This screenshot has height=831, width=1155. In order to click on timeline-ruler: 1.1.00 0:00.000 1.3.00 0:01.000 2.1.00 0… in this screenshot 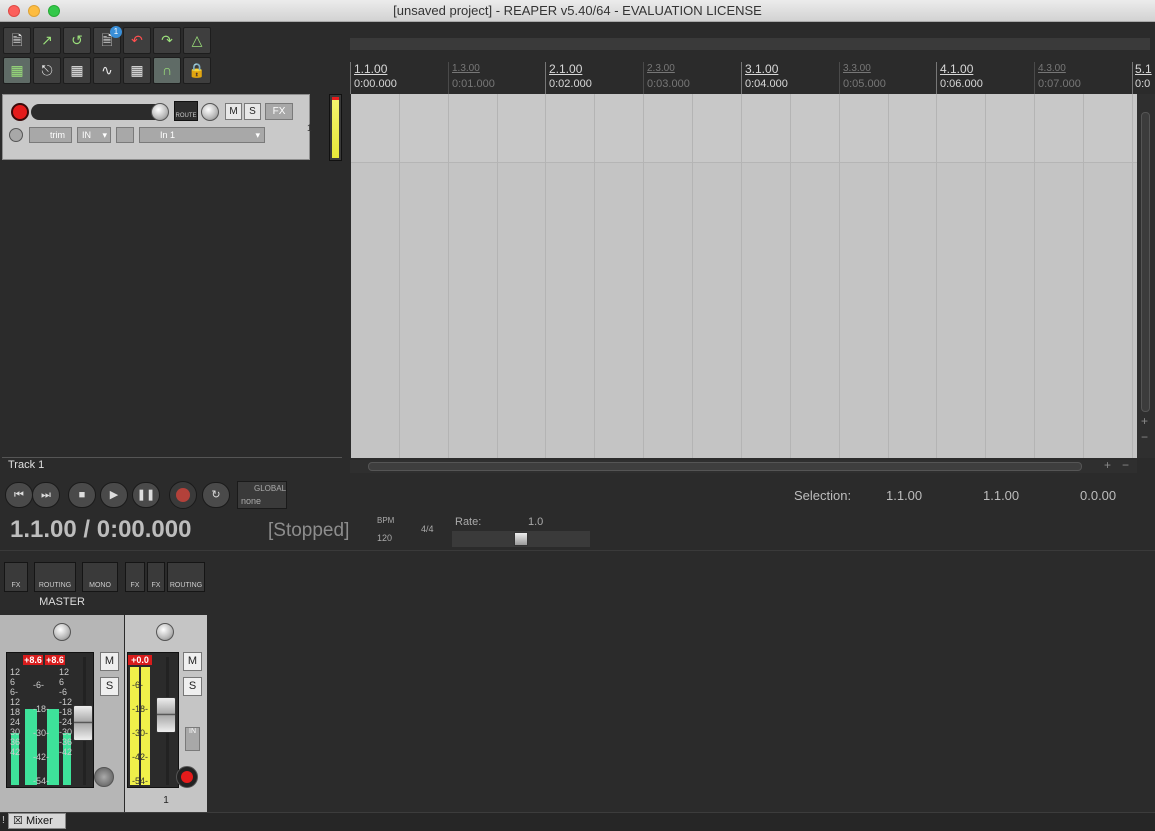, I will do `click(752, 78)`.